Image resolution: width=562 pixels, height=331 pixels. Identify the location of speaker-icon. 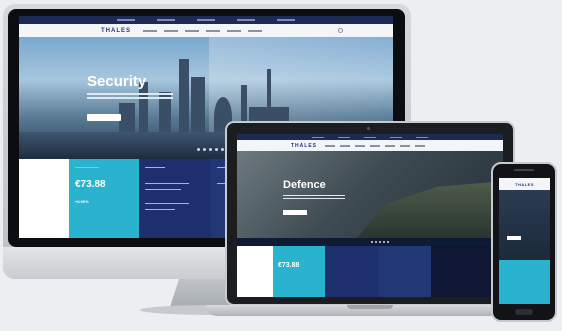
(524, 170).